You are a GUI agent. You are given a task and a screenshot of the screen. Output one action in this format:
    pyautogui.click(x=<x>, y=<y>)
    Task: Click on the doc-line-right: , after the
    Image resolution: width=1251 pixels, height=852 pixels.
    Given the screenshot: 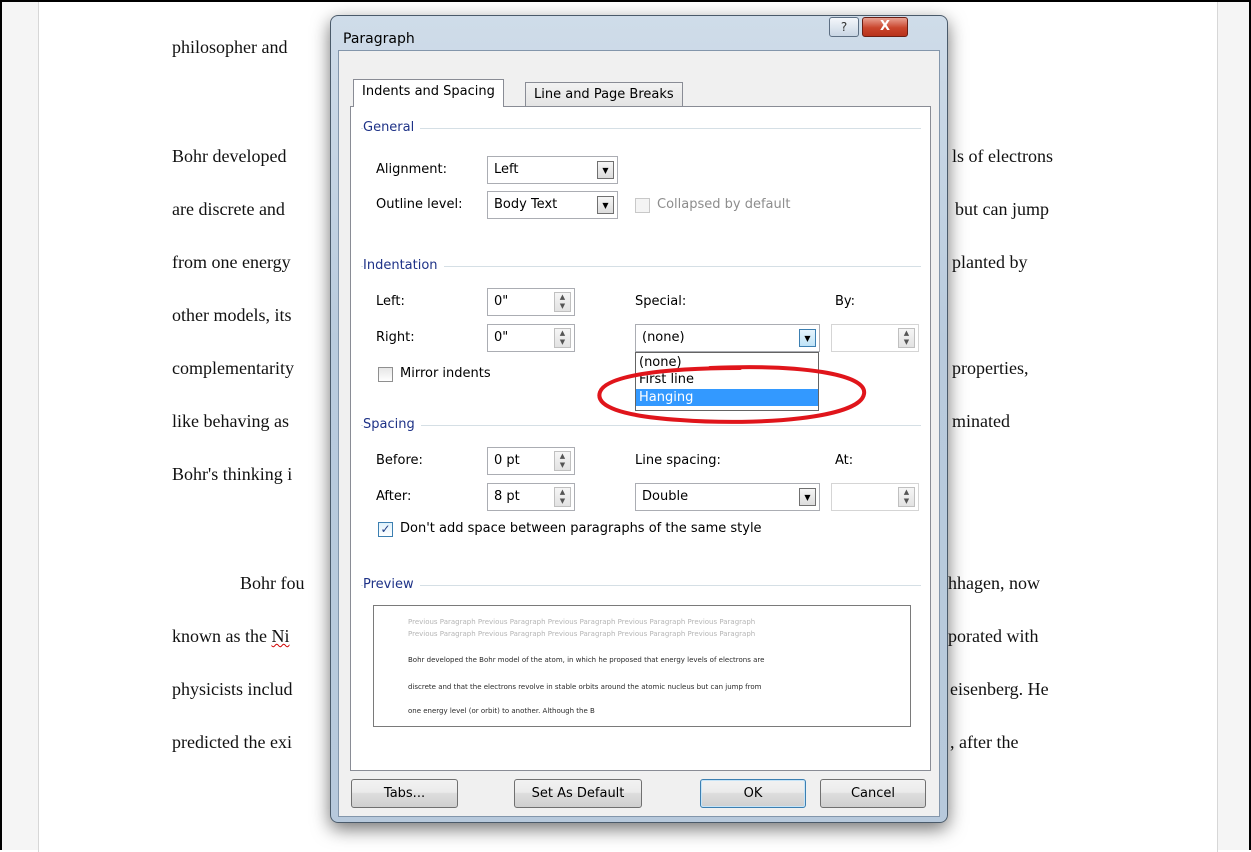 What is the action you would take?
    pyautogui.click(x=984, y=742)
    